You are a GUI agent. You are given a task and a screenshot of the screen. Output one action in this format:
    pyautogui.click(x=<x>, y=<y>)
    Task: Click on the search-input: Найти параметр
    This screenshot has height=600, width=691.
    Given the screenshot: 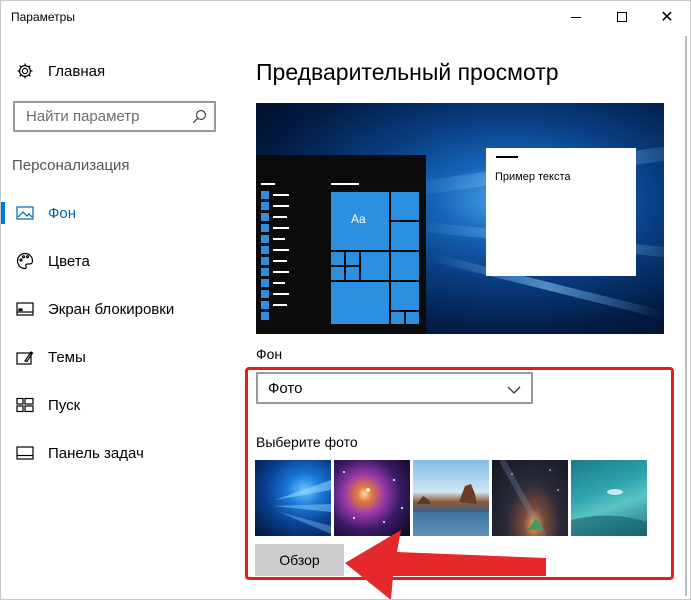 What is the action you would take?
    pyautogui.click(x=114, y=116)
    